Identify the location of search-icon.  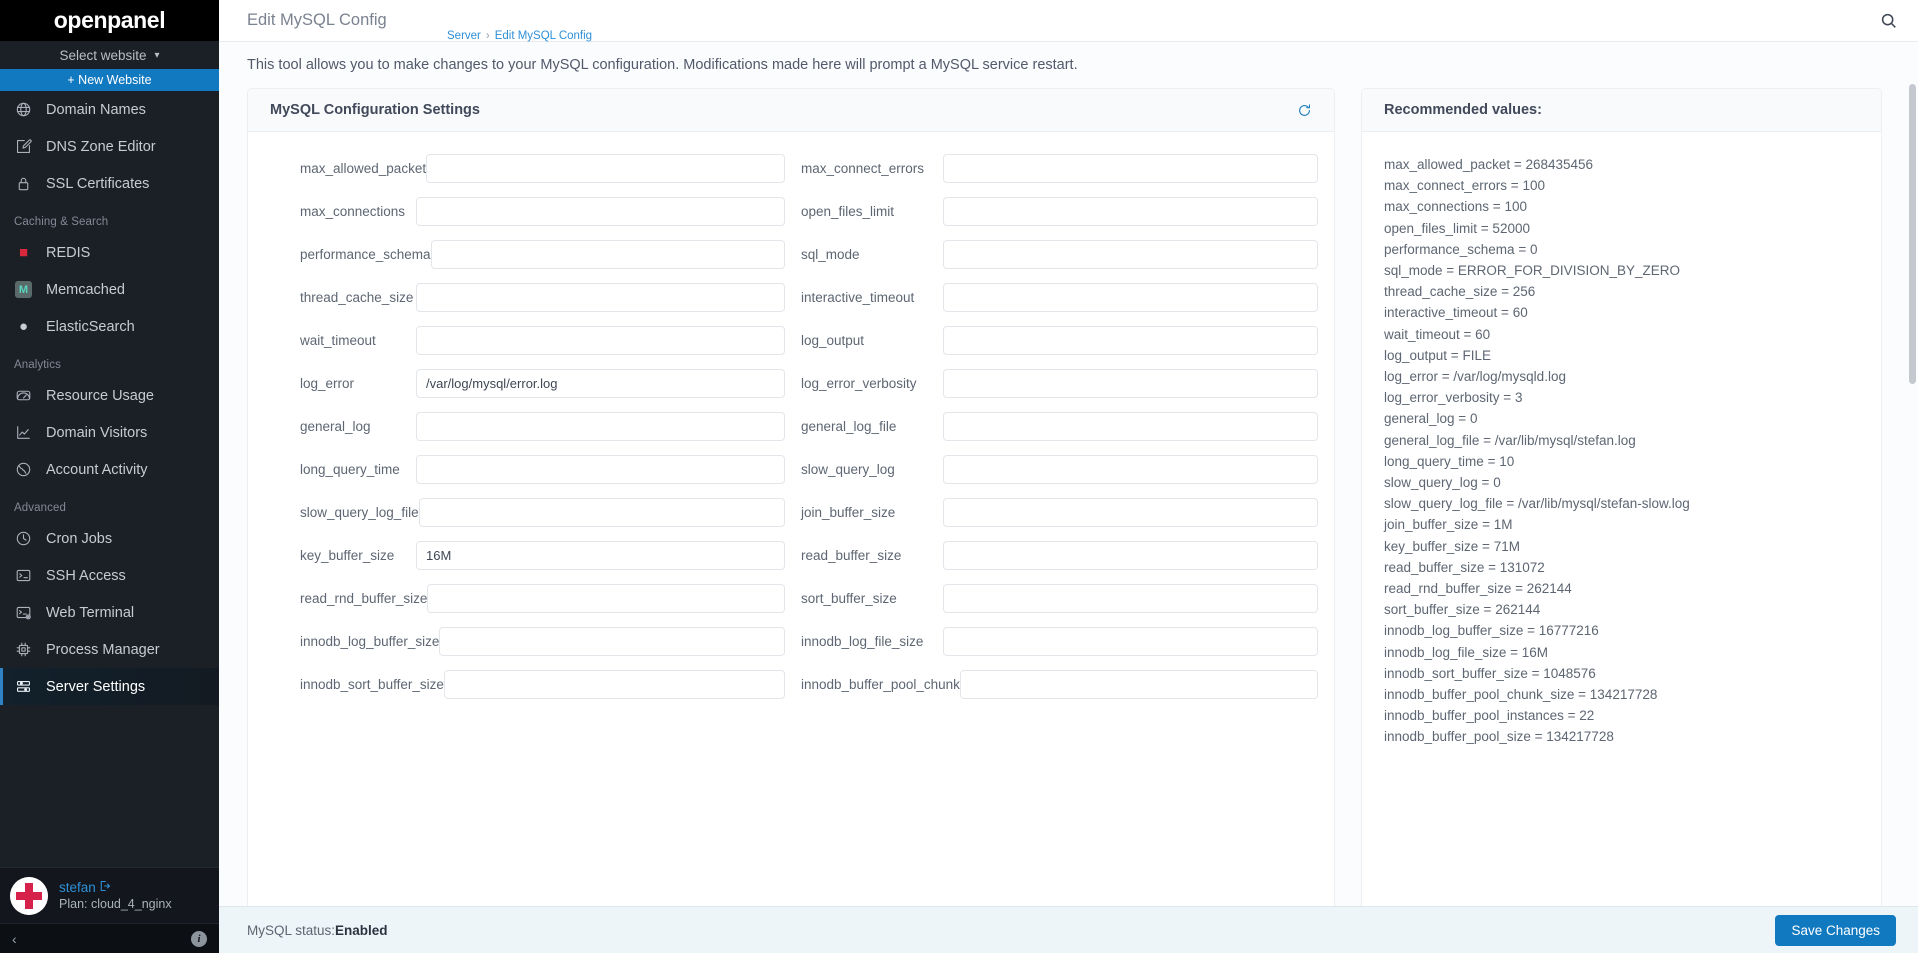
(1889, 21).